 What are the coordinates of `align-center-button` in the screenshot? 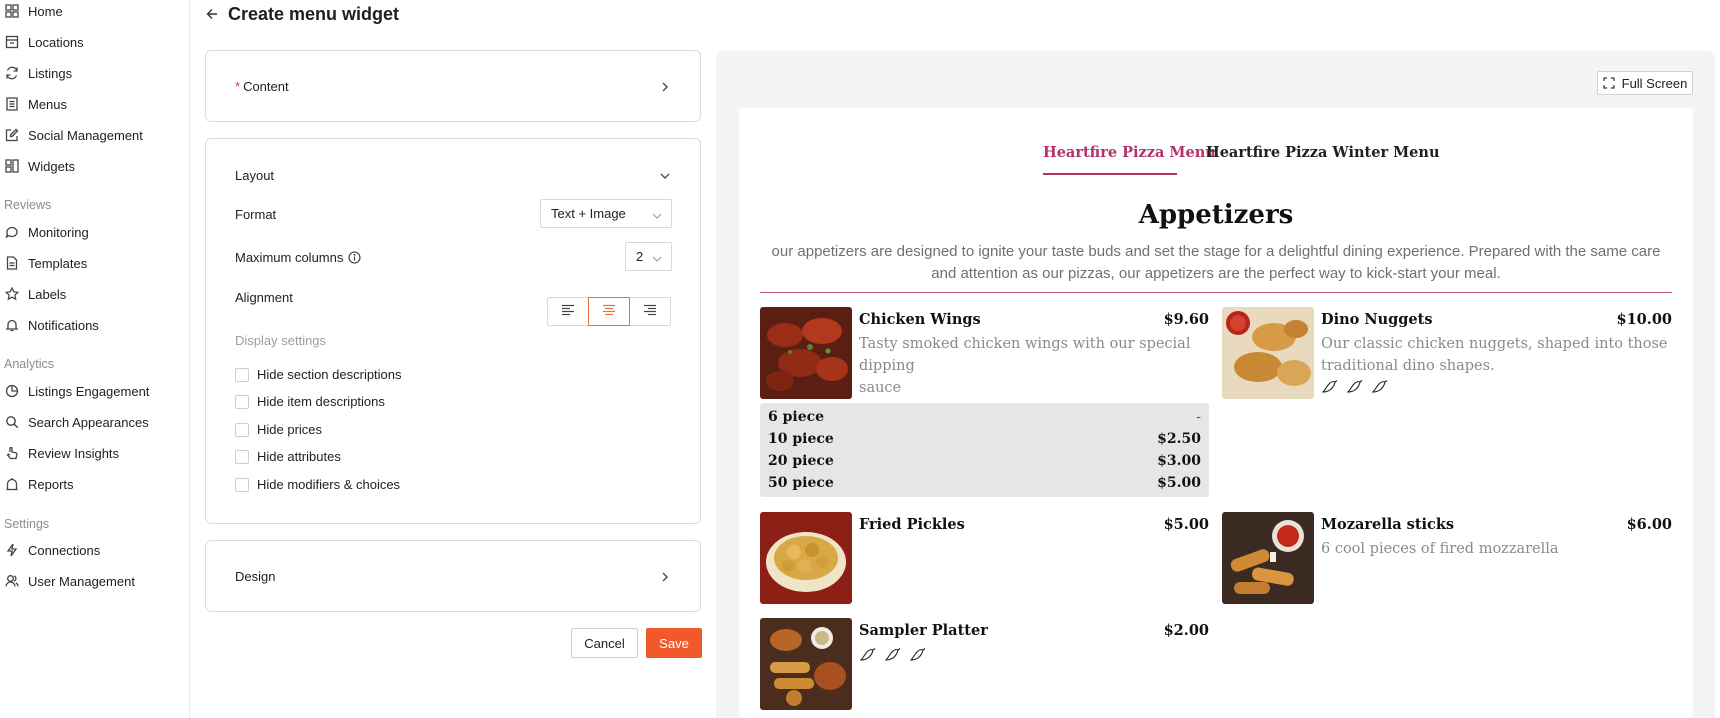 It's located at (609, 311).